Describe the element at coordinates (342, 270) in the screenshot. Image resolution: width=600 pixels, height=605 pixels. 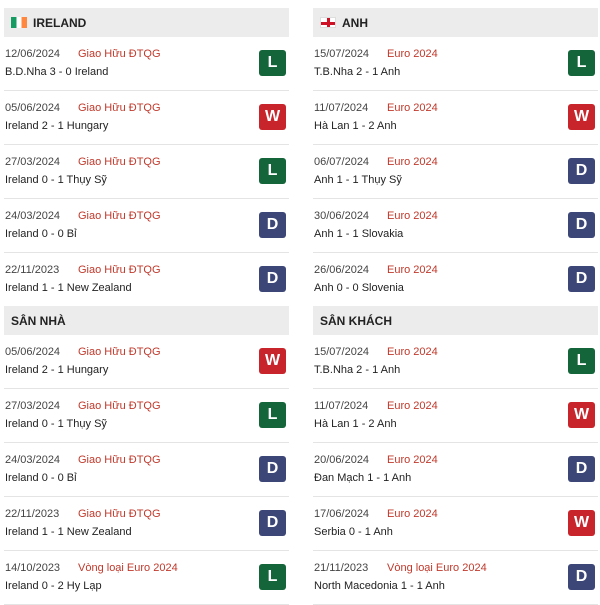
I see `match-date: 26/06/2024` at that location.